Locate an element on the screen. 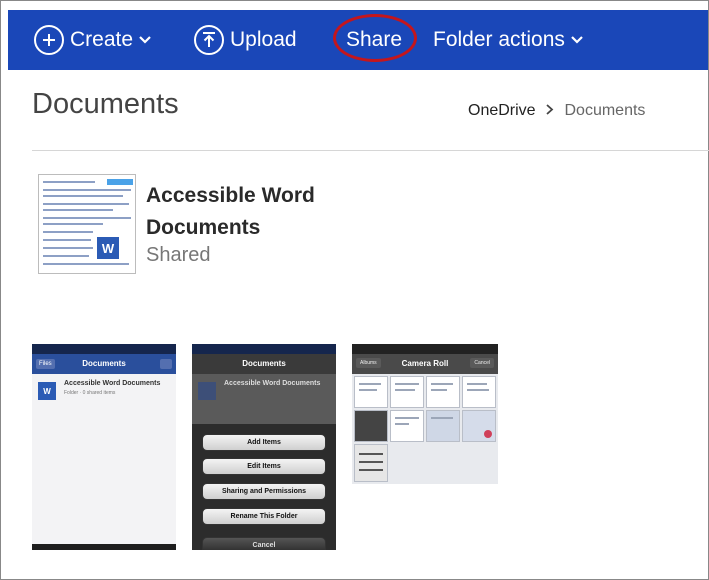 This screenshot has height=580, width=709. upload-circle-icon is located at coordinates (209, 40).